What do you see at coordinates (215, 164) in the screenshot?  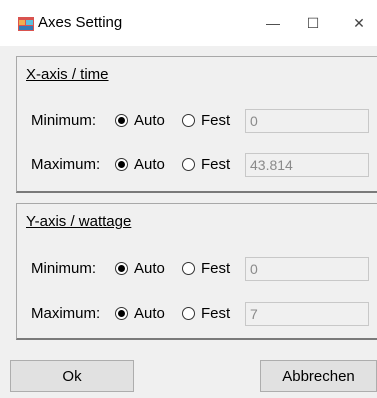 I see `x-max-fest-label: Fest` at bounding box center [215, 164].